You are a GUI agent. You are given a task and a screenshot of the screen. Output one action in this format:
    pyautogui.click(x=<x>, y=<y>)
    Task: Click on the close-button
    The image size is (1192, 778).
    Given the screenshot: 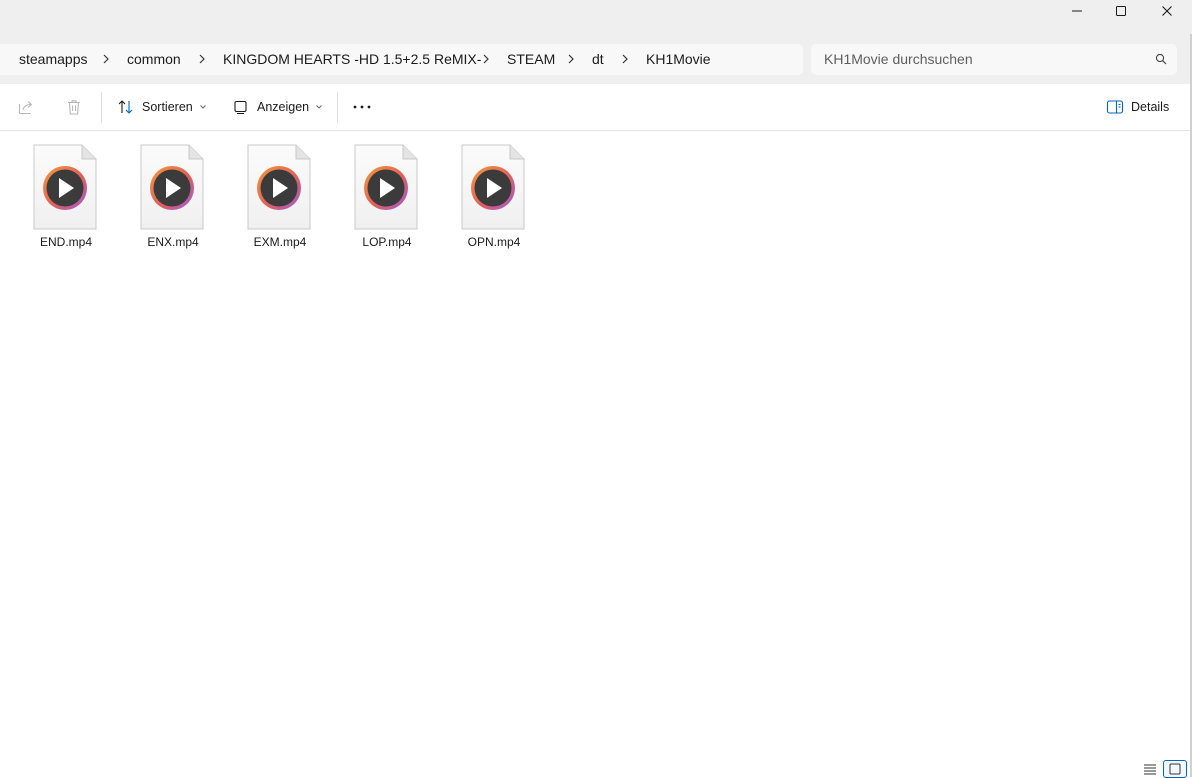 What is the action you would take?
    pyautogui.click(x=1167, y=11)
    